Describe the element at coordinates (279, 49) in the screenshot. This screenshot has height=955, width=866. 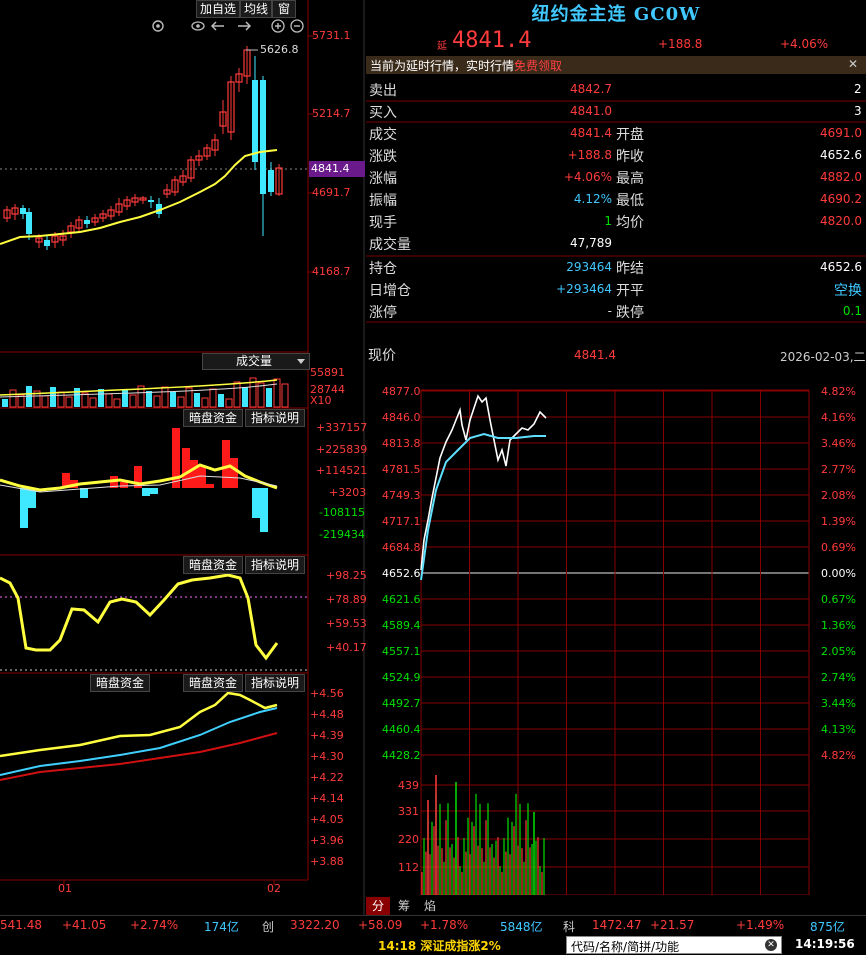
I see `kline-peak-label: 5626.8` at that location.